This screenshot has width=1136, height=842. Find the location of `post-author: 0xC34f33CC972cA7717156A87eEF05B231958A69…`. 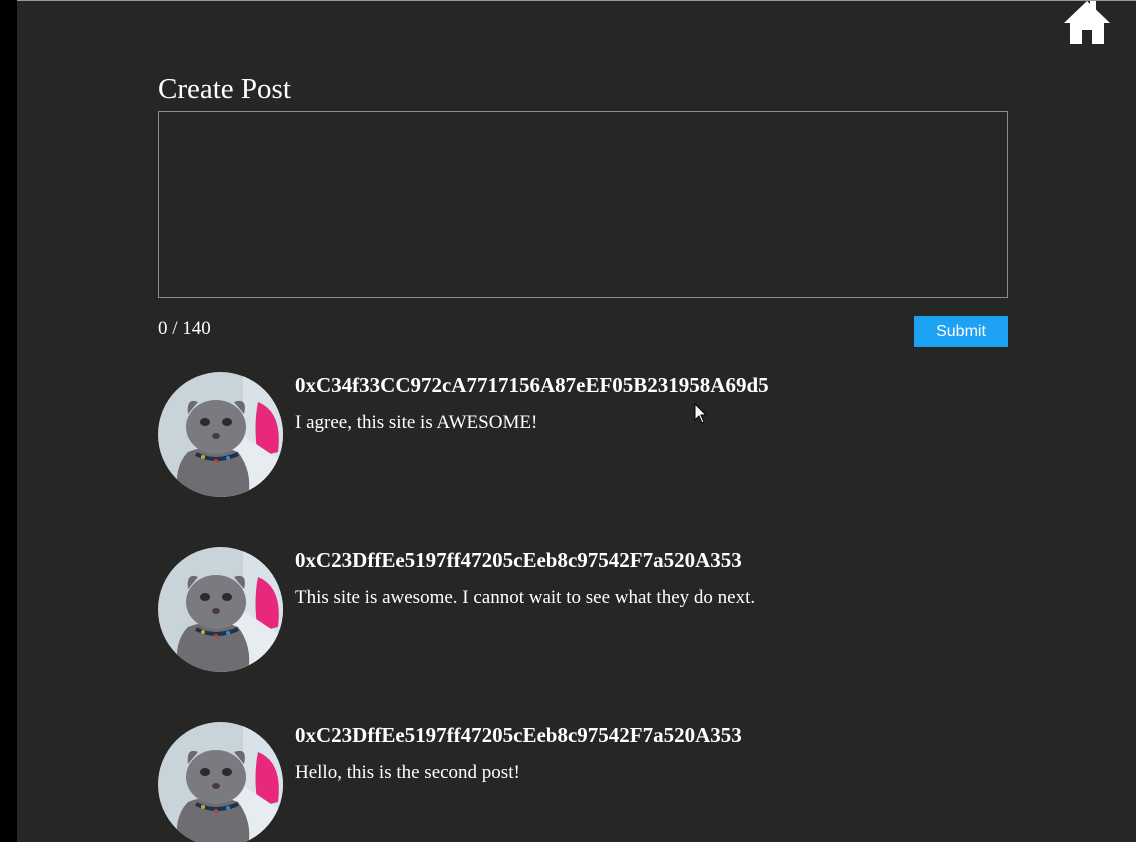

post-author: 0xC34f33CC972cA7717156A87eEF05B231958A69… is located at coordinates (532, 385).